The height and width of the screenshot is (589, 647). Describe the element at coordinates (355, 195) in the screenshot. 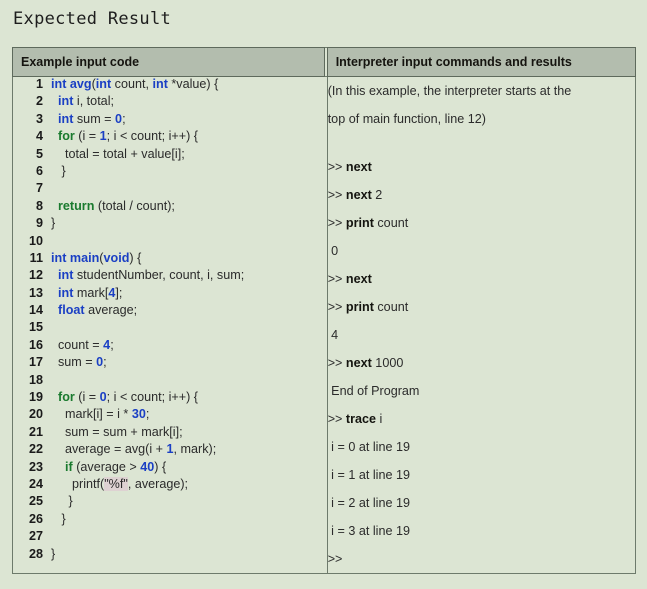

I see `interpreter-line-prompt: >> next 2` at that location.